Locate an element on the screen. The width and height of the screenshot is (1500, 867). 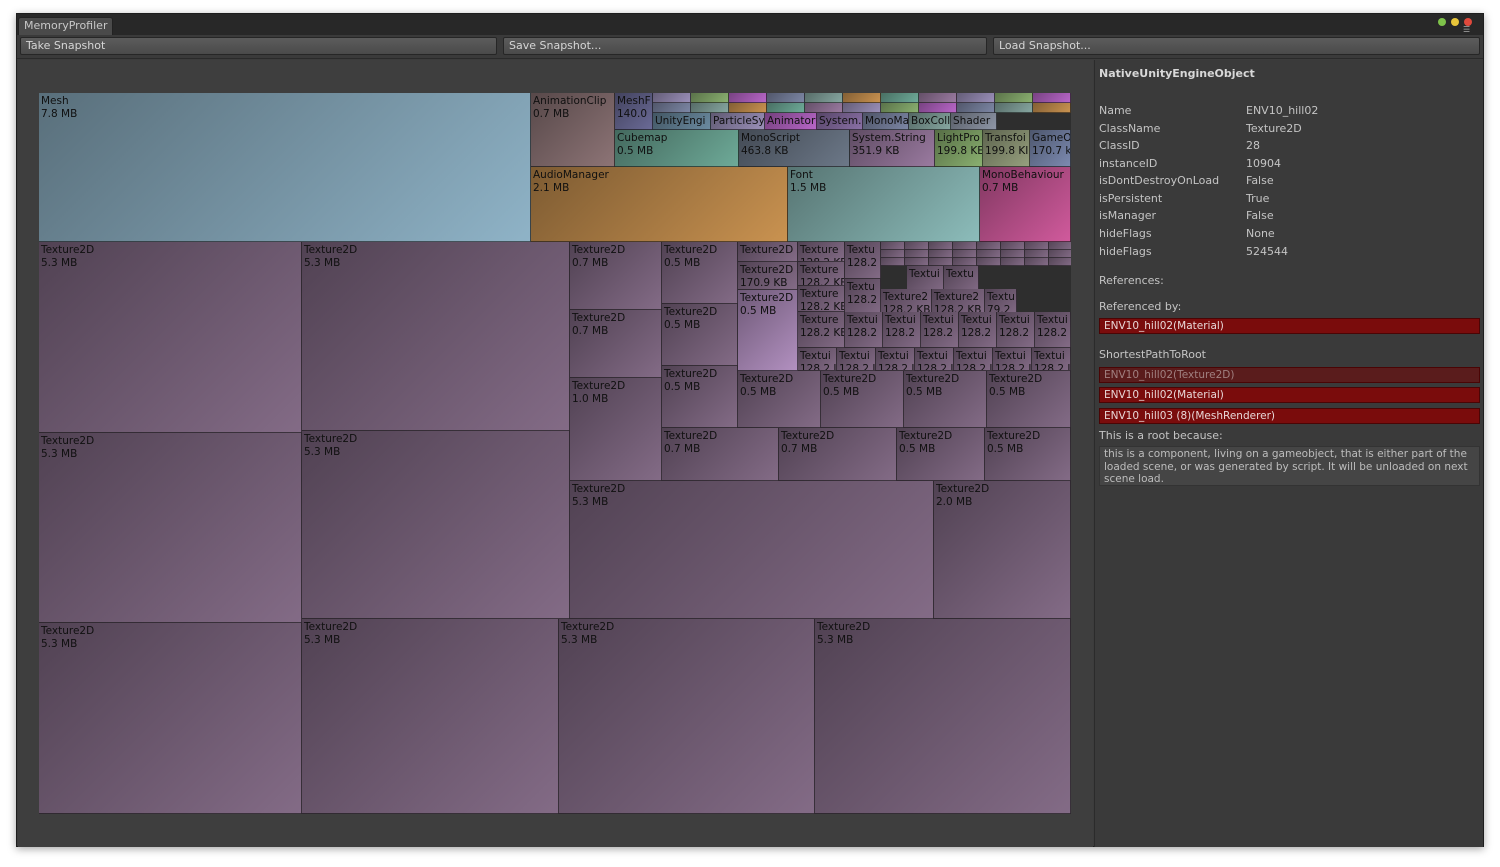
treemap-cell: MonoBehaviour 0.7 MB is located at coordinates (1025, 204).